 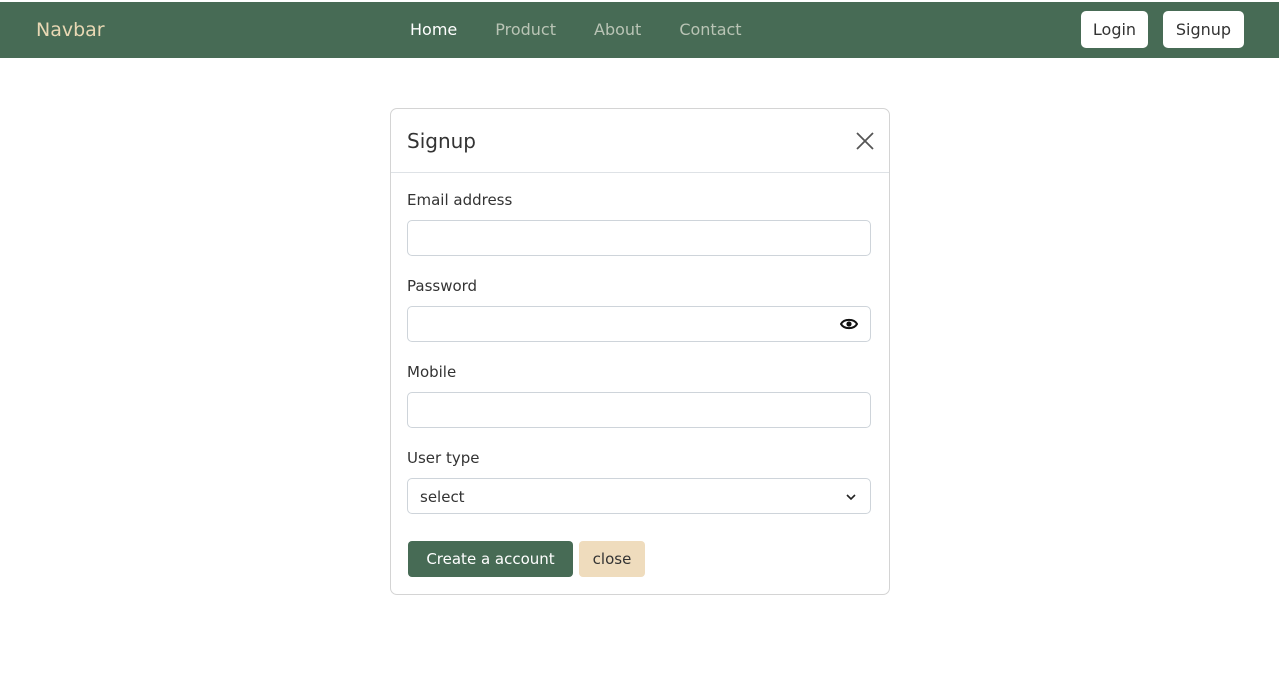 What do you see at coordinates (443, 458) in the screenshot?
I see `usertype-label: User type` at bounding box center [443, 458].